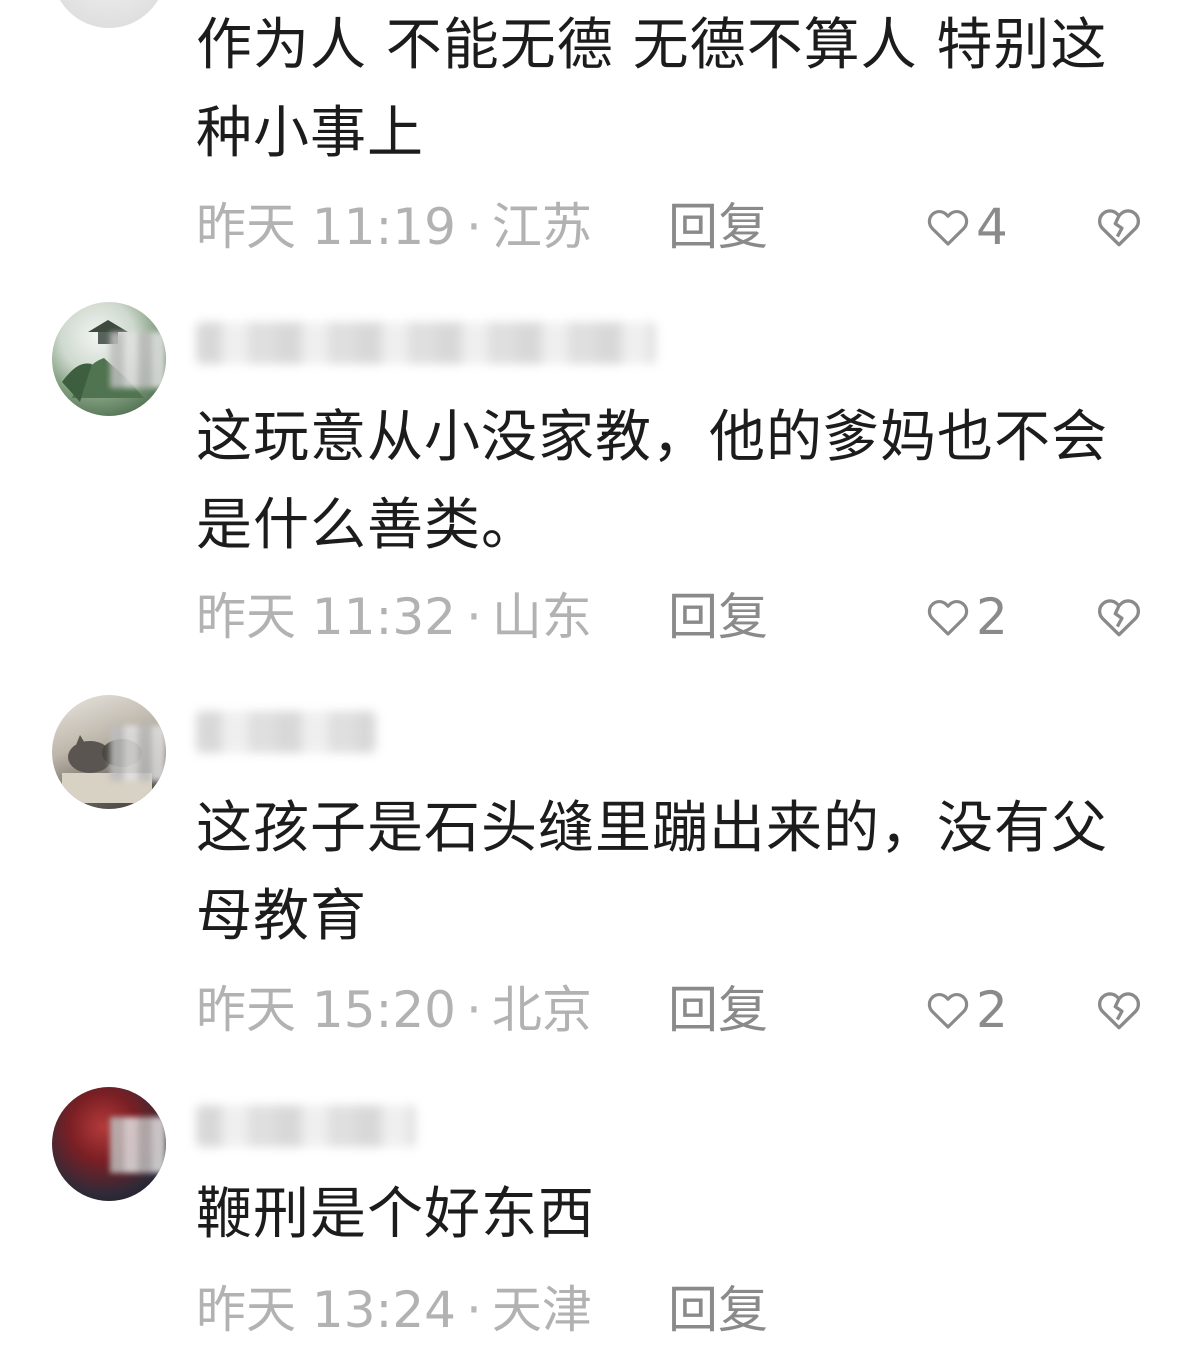  What do you see at coordinates (652, 872) in the screenshot?
I see `comment-text: 这孩子是石头缝里蹦出来的，没有父母教育` at bounding box center [652, 872].